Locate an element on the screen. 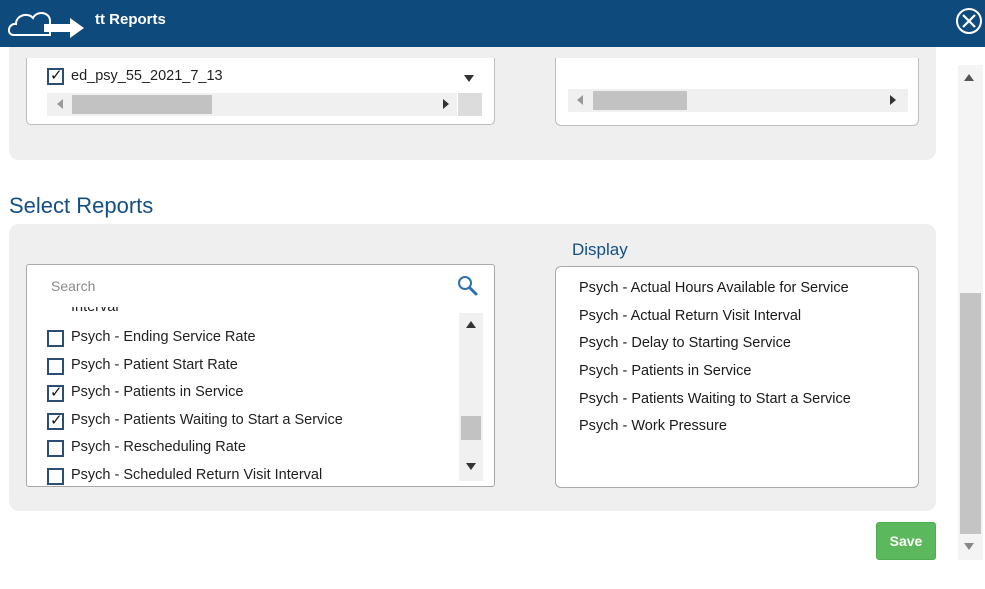 This screenshot has width=985, height=589. list-item-label: Interval is located at coordinates (95, 311).